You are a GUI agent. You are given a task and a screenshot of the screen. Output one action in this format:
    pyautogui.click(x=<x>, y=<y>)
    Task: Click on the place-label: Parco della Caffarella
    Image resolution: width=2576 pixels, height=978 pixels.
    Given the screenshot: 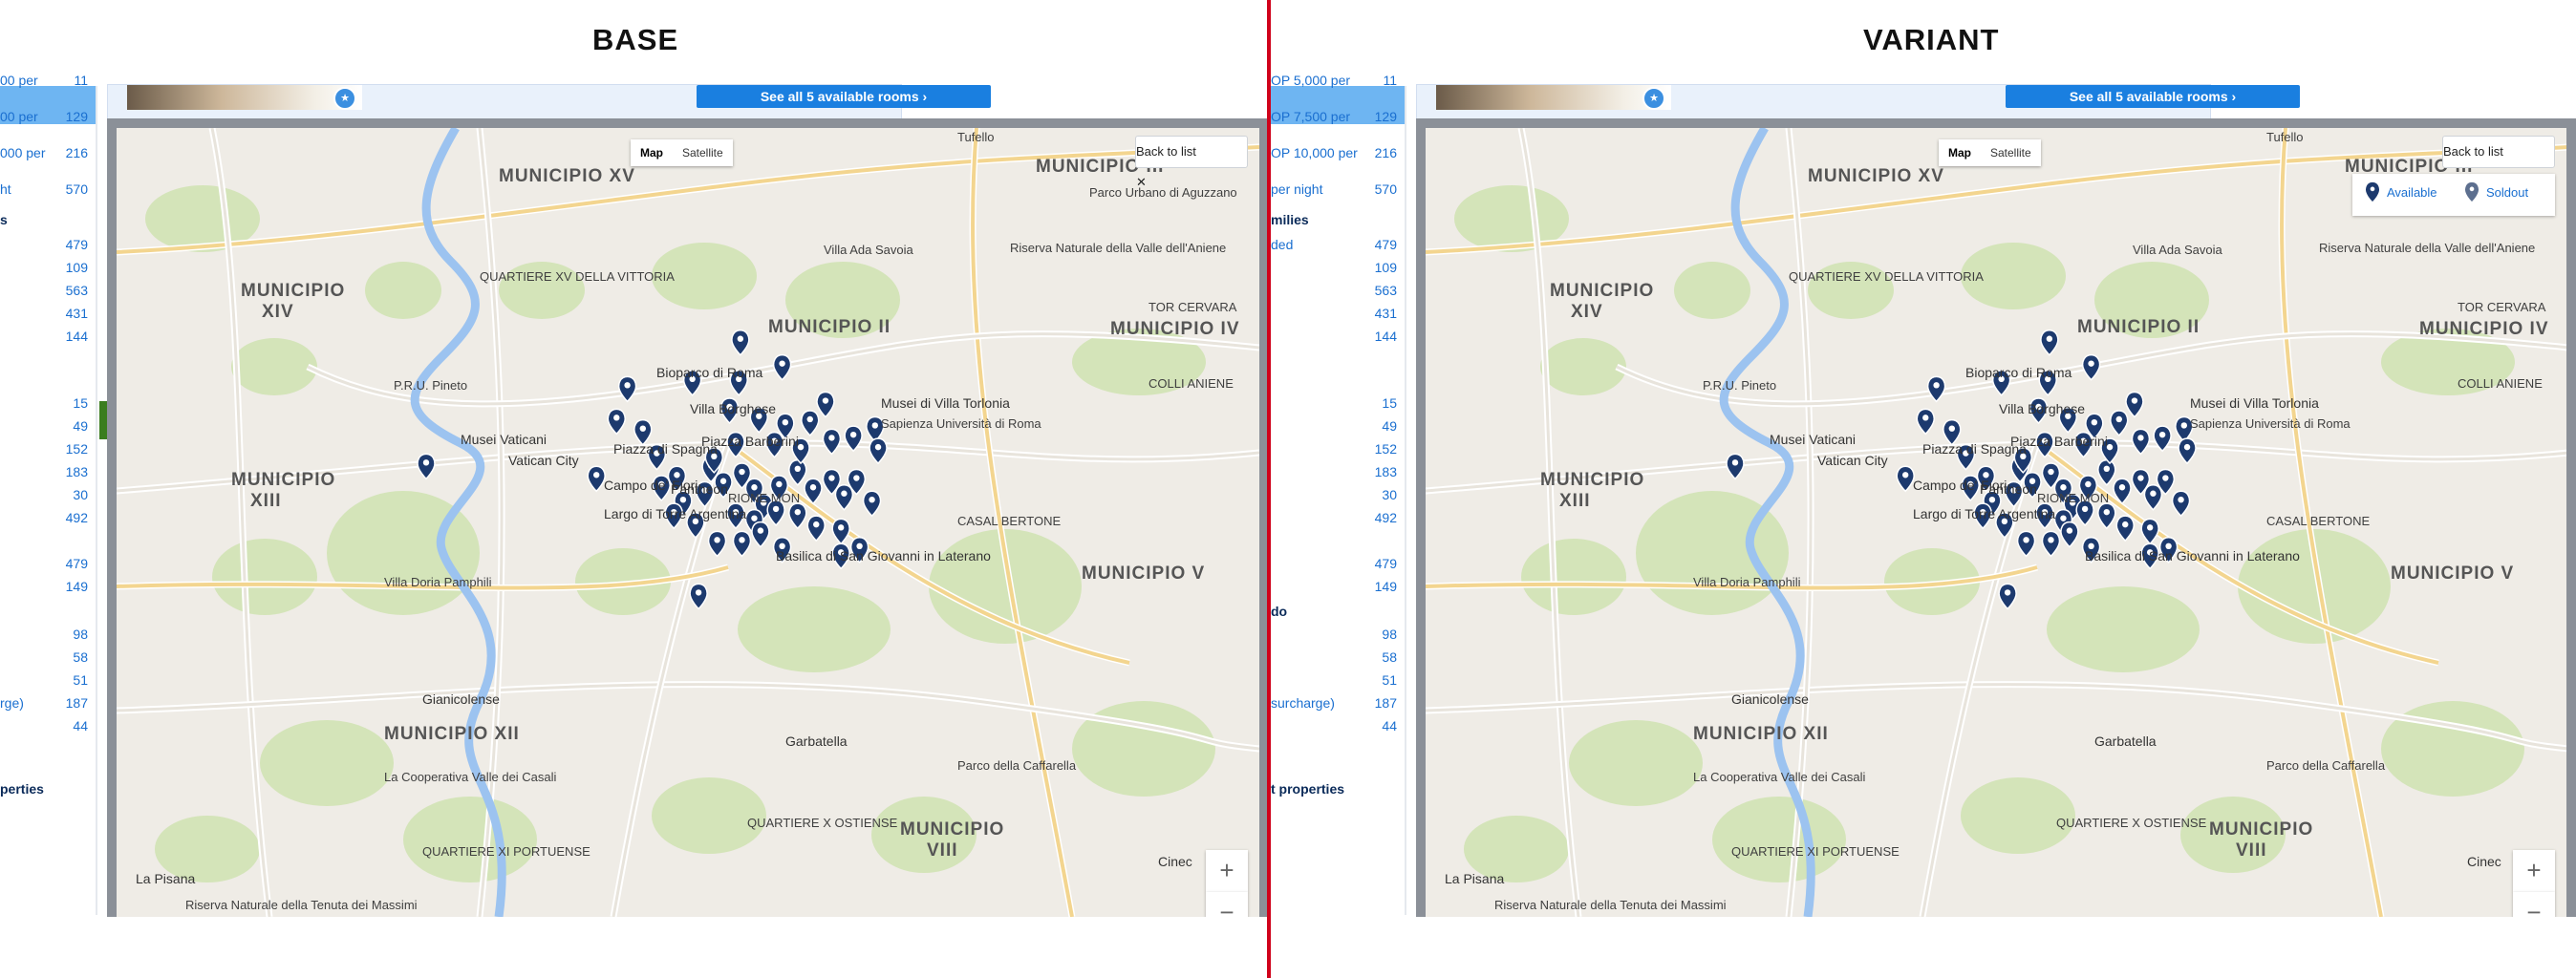 What is the action you would take?
    pyautogui.click(x=1017, y=766)
    